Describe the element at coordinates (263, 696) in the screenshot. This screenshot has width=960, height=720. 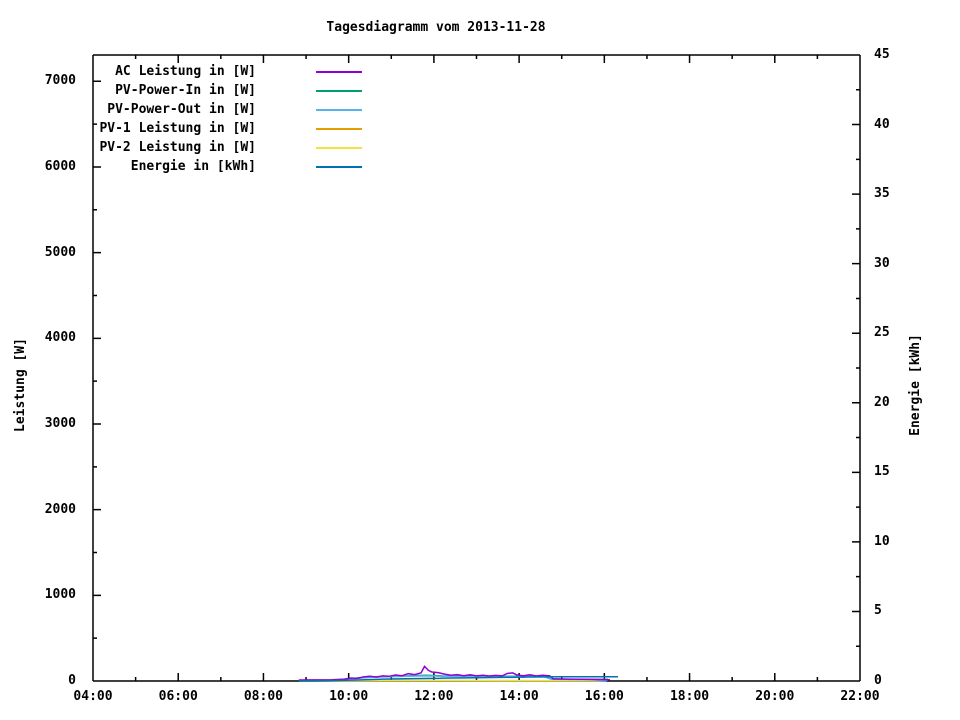
I see `x-tick-label: 08:00` at that location.